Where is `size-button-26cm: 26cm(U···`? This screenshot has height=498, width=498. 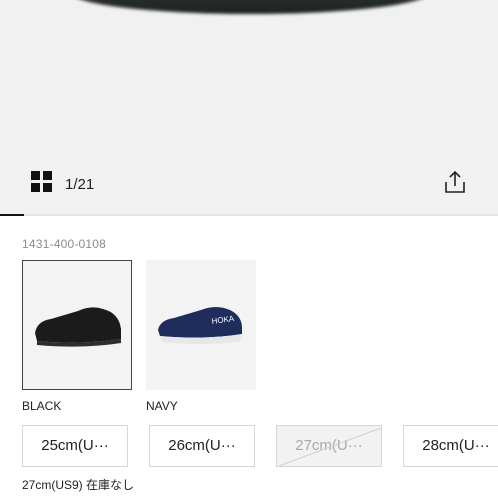 size-button-26cm: 26cm(U··· is located at coordinates (202, 446).